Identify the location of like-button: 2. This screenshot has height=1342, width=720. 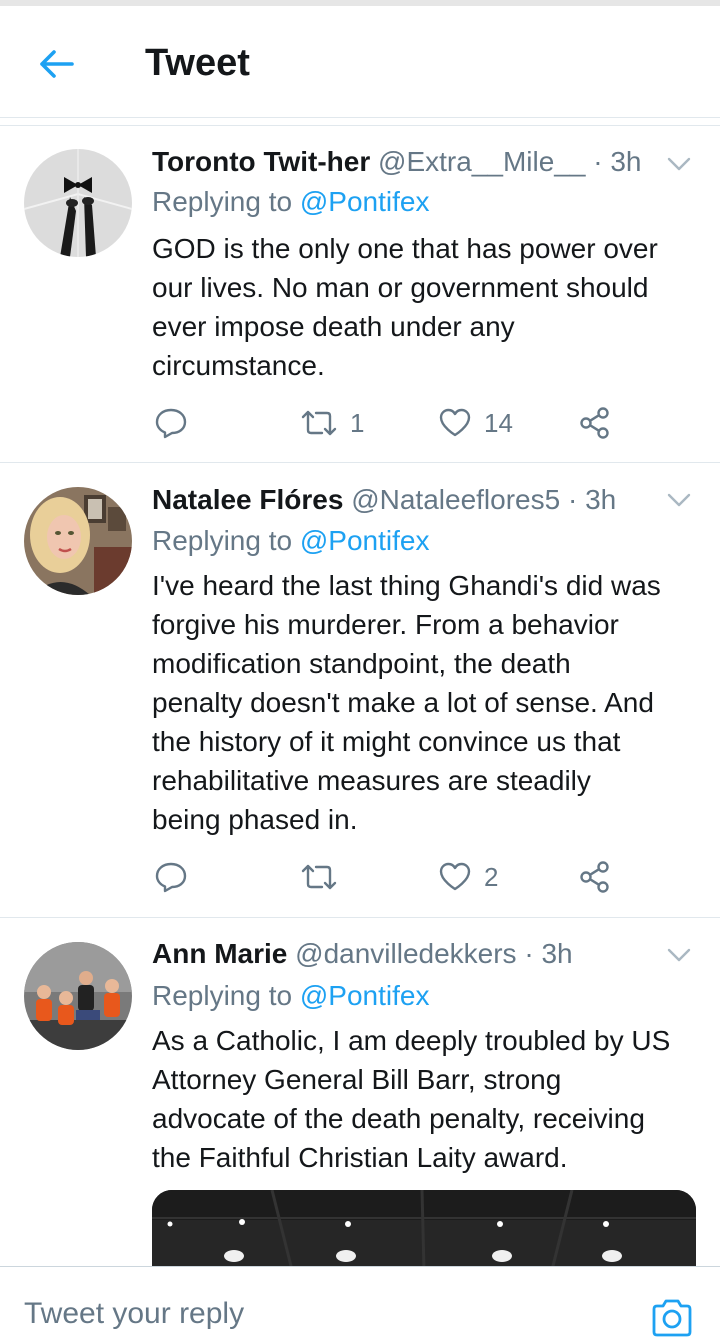
(468, 877).